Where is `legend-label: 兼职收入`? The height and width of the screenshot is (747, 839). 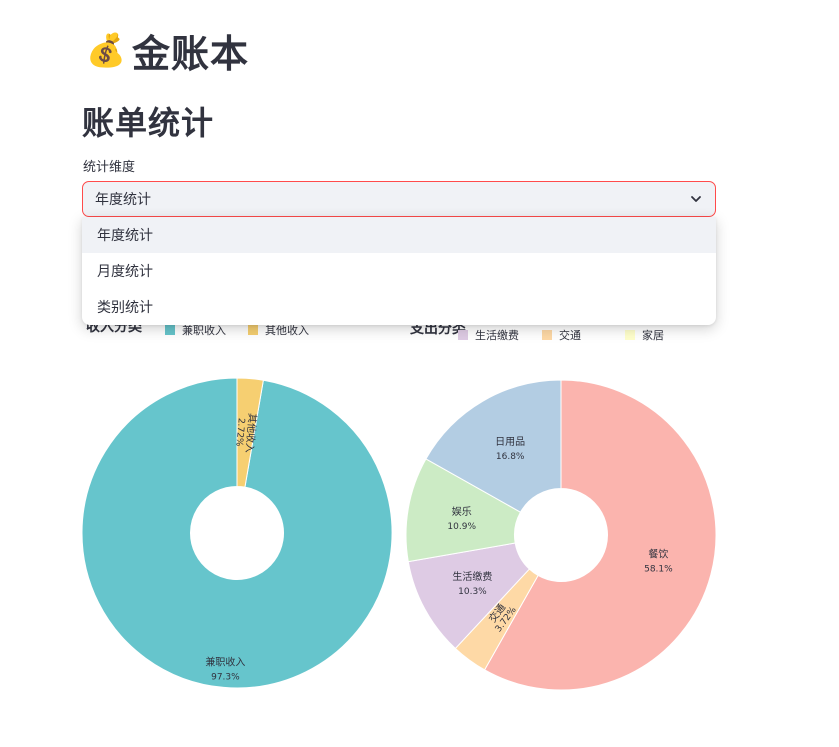 legend-label: 兼职收入 is located at coordinates (204, 330).